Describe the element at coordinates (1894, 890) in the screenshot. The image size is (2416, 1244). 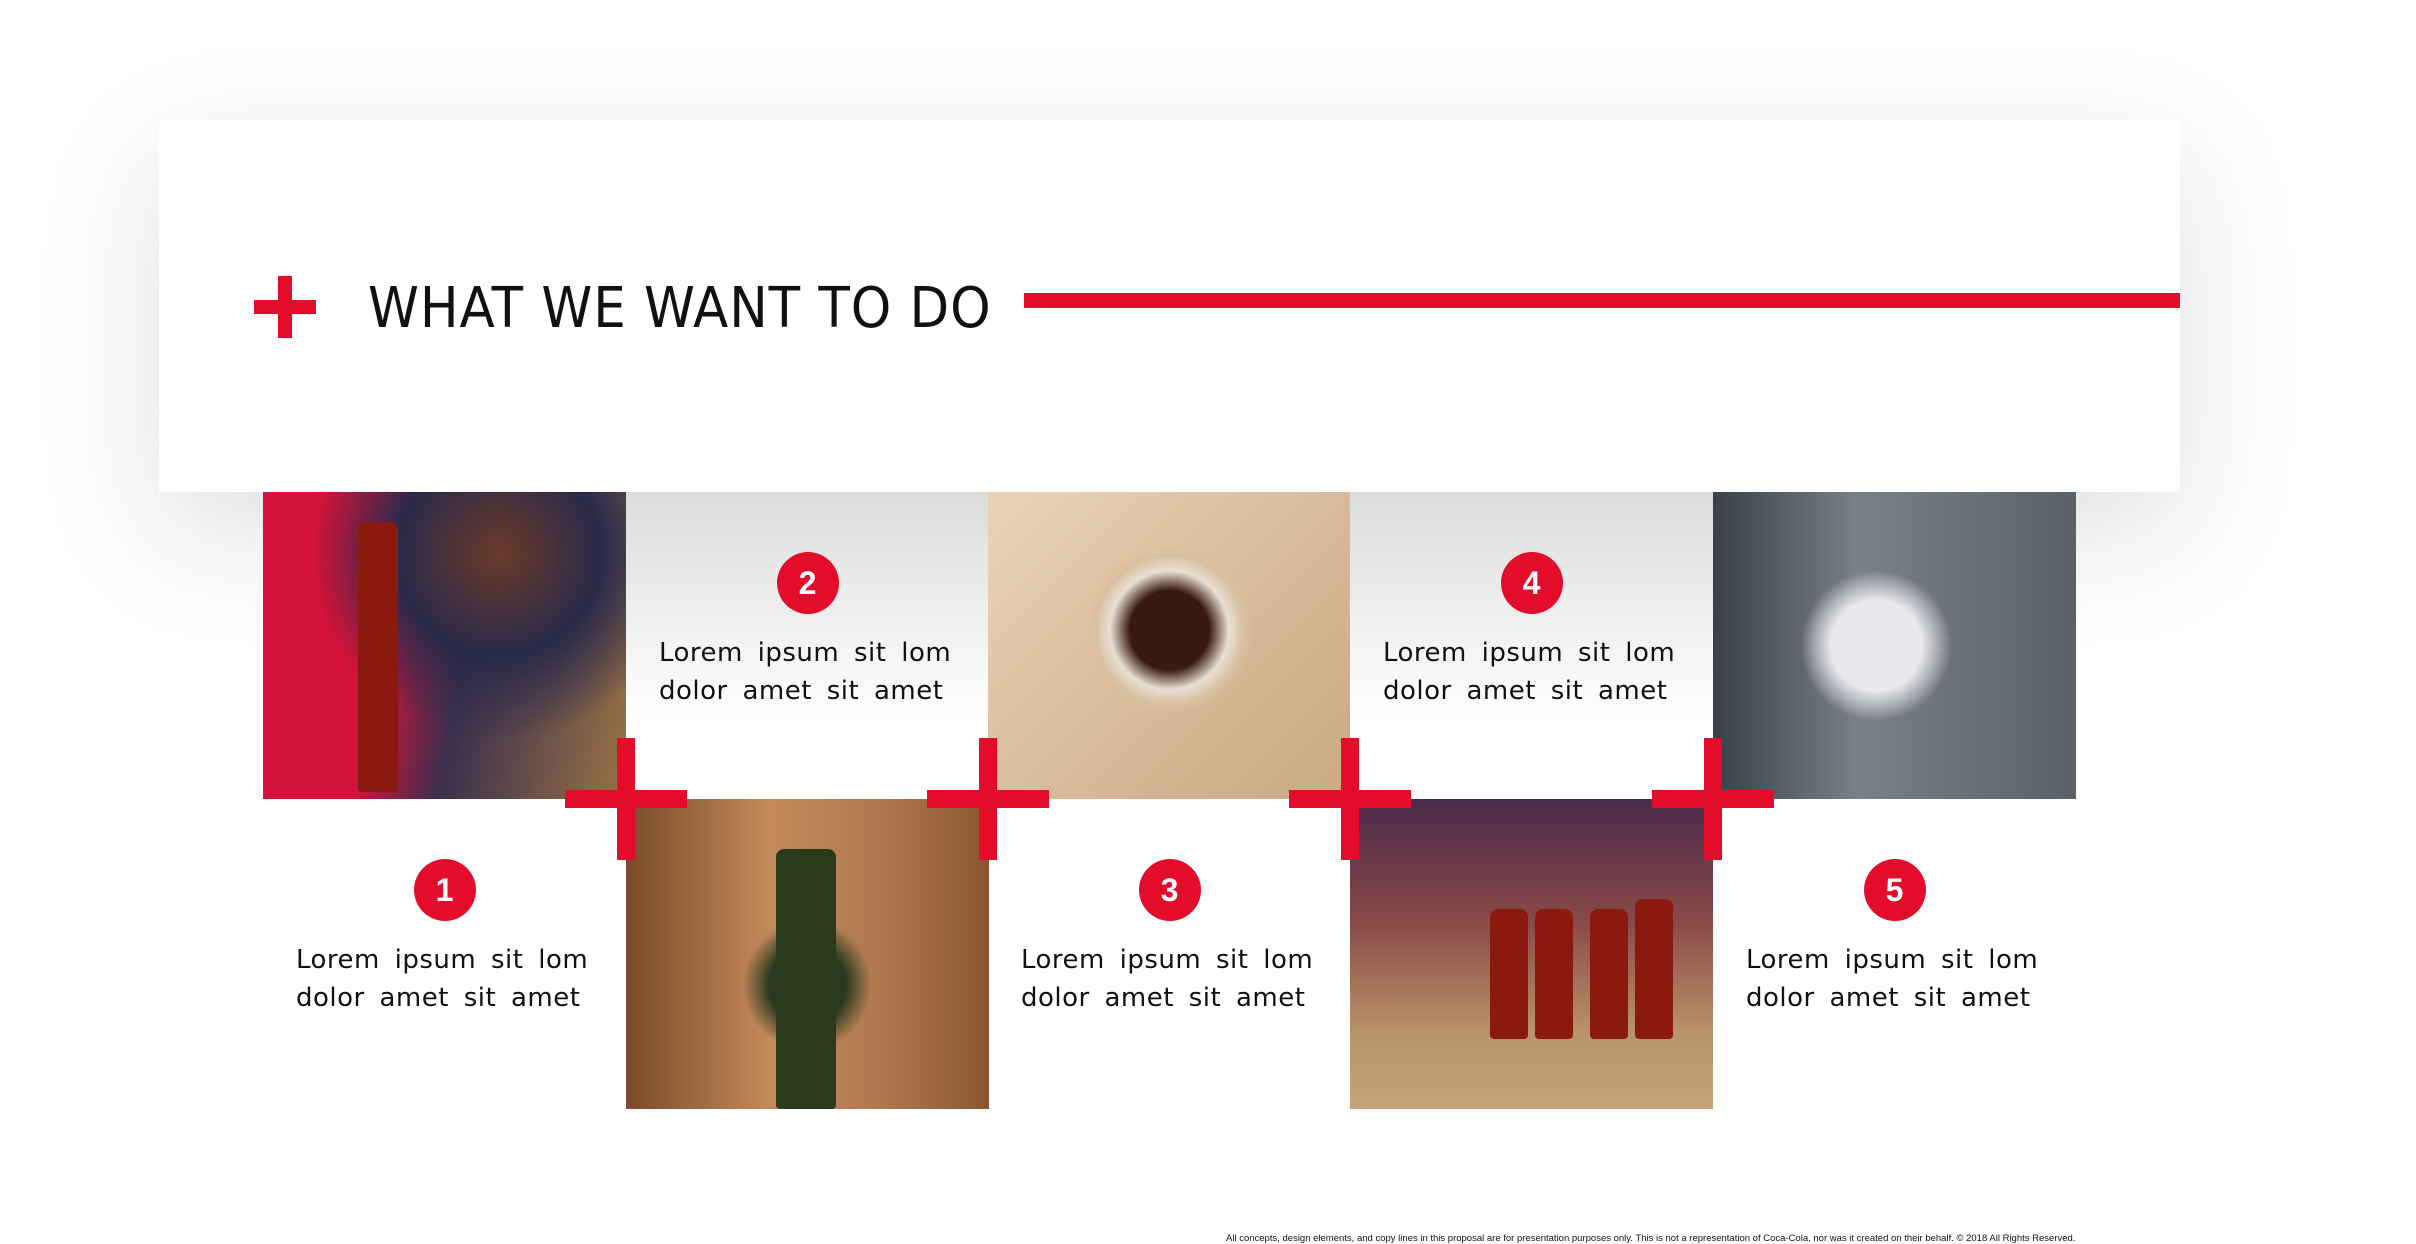
I see `step-badge: 5` at that location.